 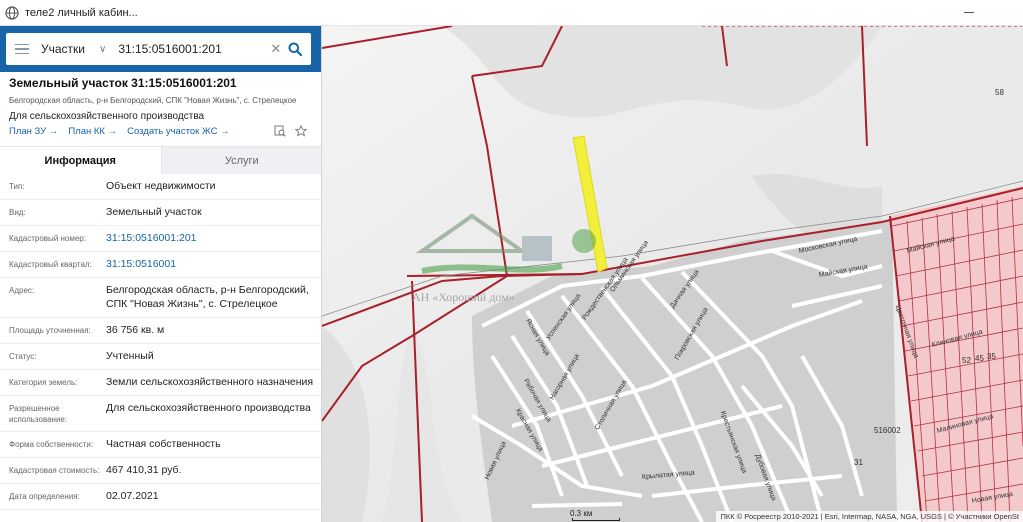 I want to click on attribute-value: Учтенный, so click(x=130, y=356).